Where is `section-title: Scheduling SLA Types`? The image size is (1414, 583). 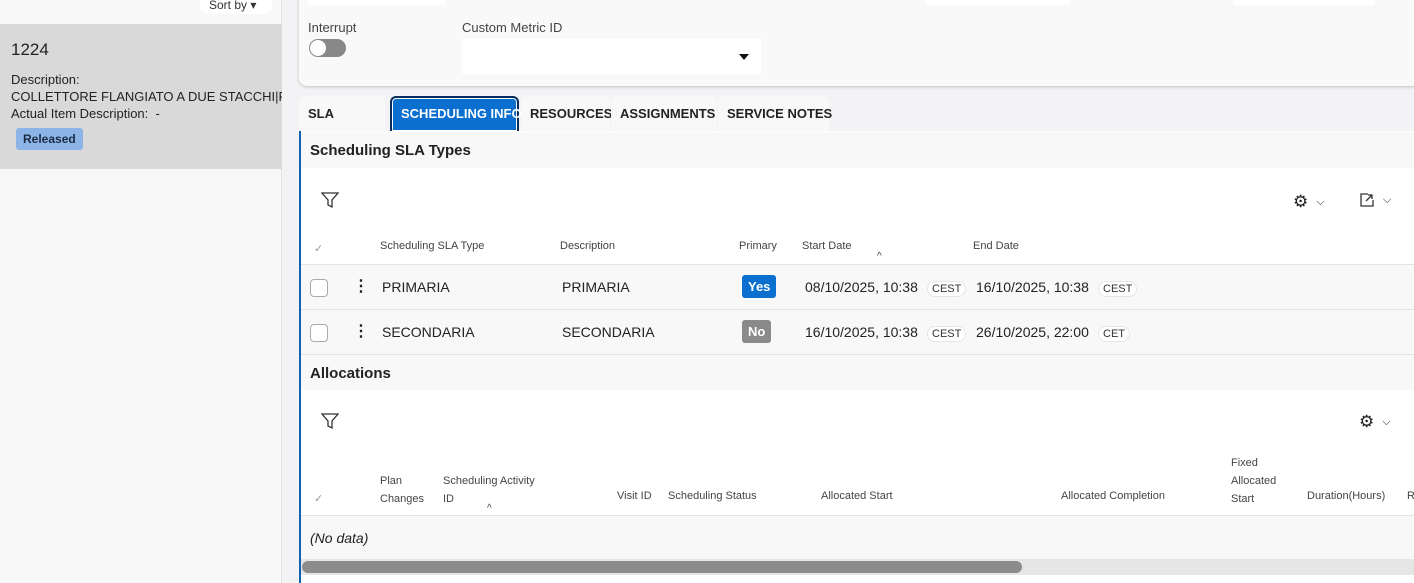 section-title: Scheduling SLA Types is located at coordinates (857, 150).